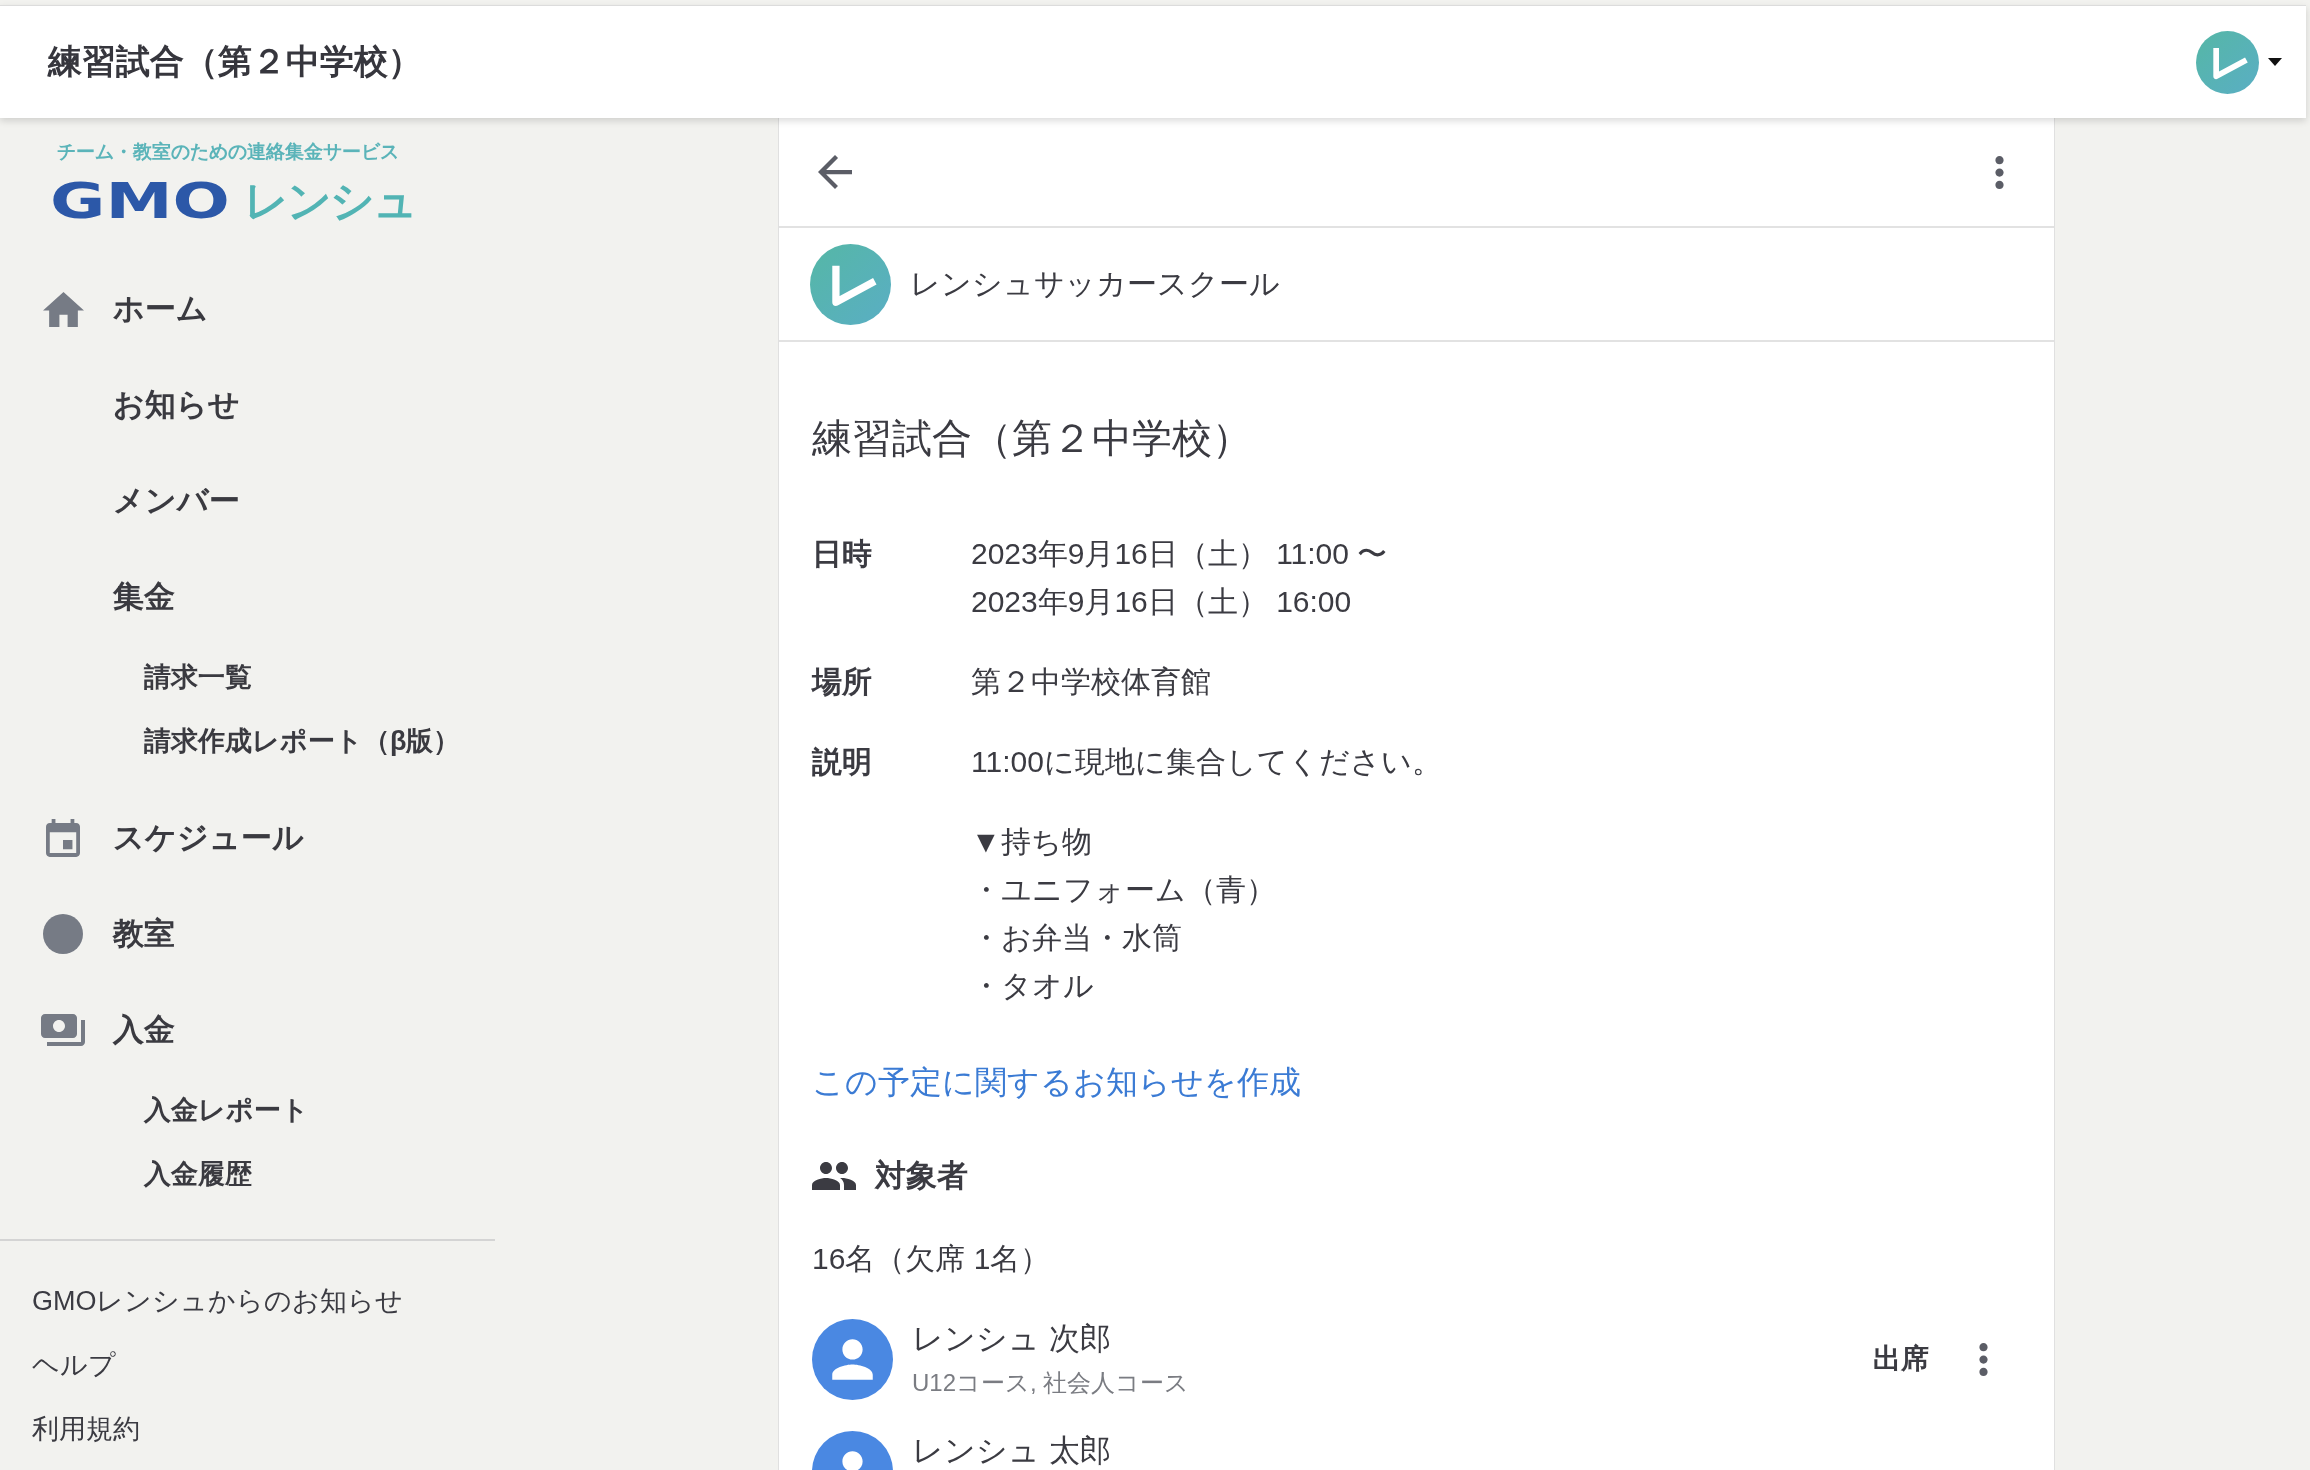 Image resolution: width=2310 pixels, height=1470 pixels. What do you see at coordinates (63, 838) in the screenshot?
I see `calendar-icon` at bounding box center [63, 838].